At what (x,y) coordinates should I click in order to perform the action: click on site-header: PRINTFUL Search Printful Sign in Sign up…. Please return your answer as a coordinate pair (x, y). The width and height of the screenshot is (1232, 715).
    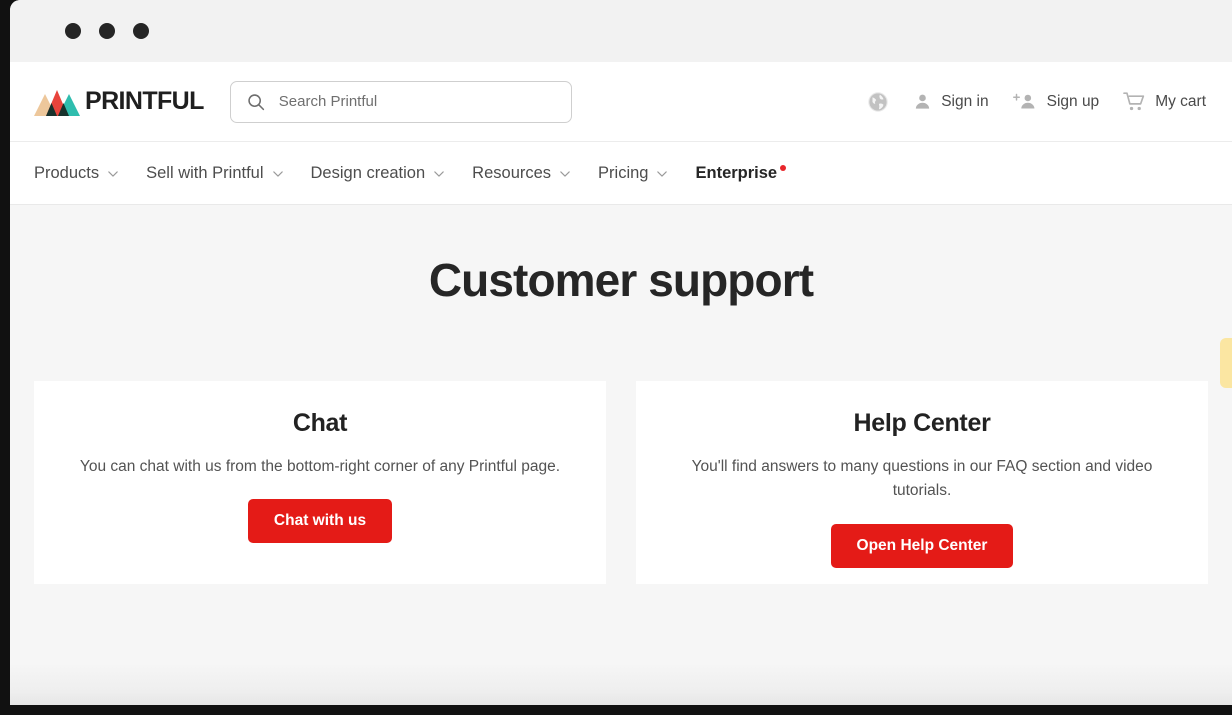
    Looking at the image, I should click on (621, 102).